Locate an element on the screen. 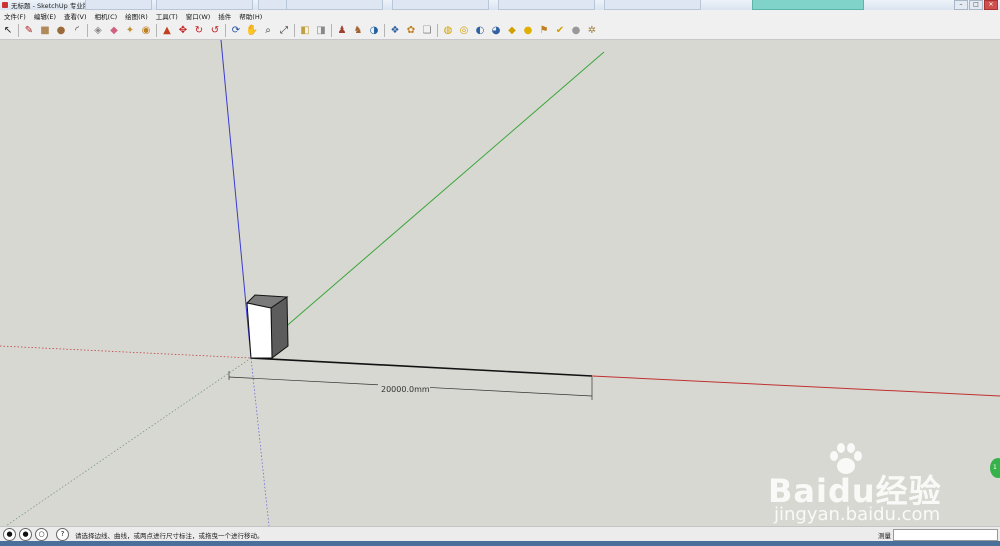 The image size is (1000, 546). baidu-watermark: Baidu经验 jingyan.baidu.com is located at coordinates (863, 481).